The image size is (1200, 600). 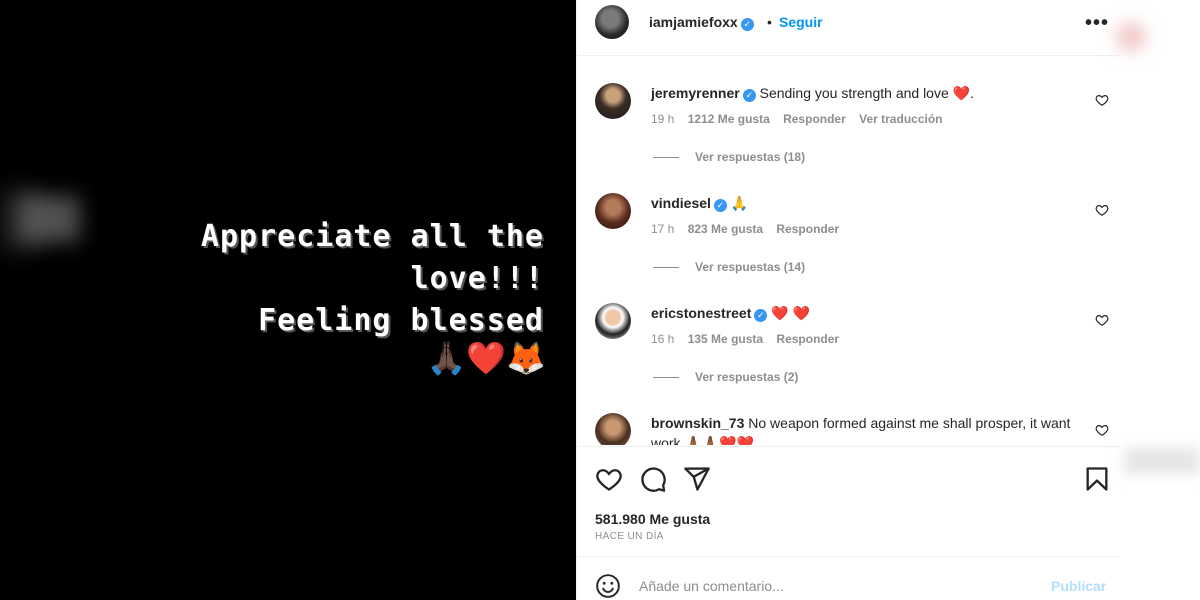 What do you see at coordinates (739, 203) in the screenshot?
I see `pray-emoji: 🙏` at bounding box center [739, 203].